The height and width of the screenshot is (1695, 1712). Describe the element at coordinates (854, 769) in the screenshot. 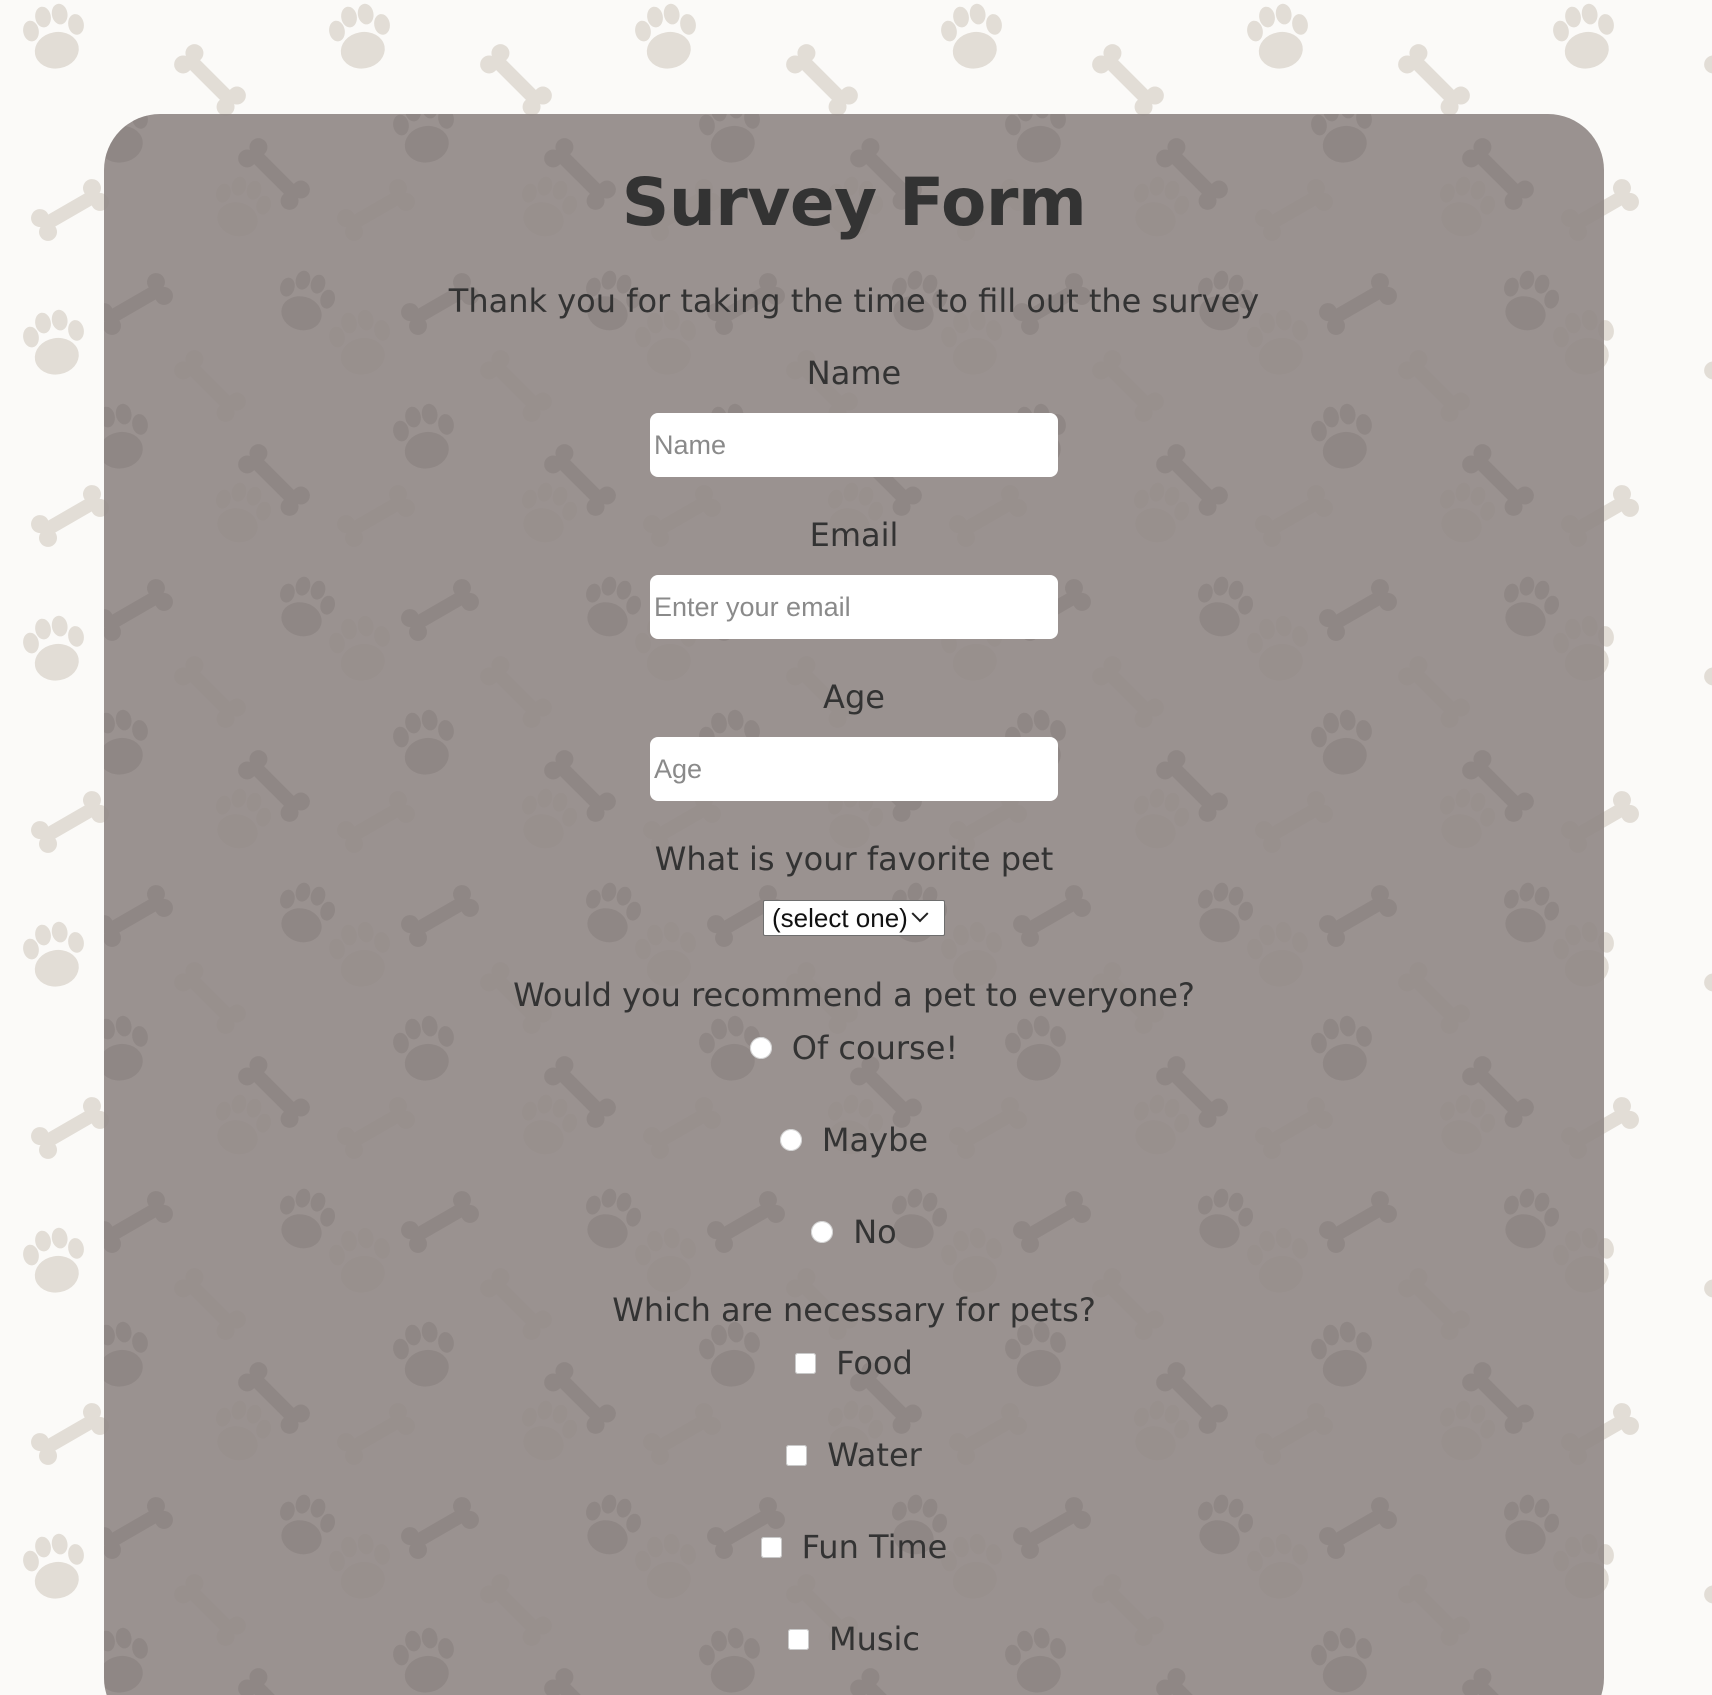

I see `age-input` at that location.